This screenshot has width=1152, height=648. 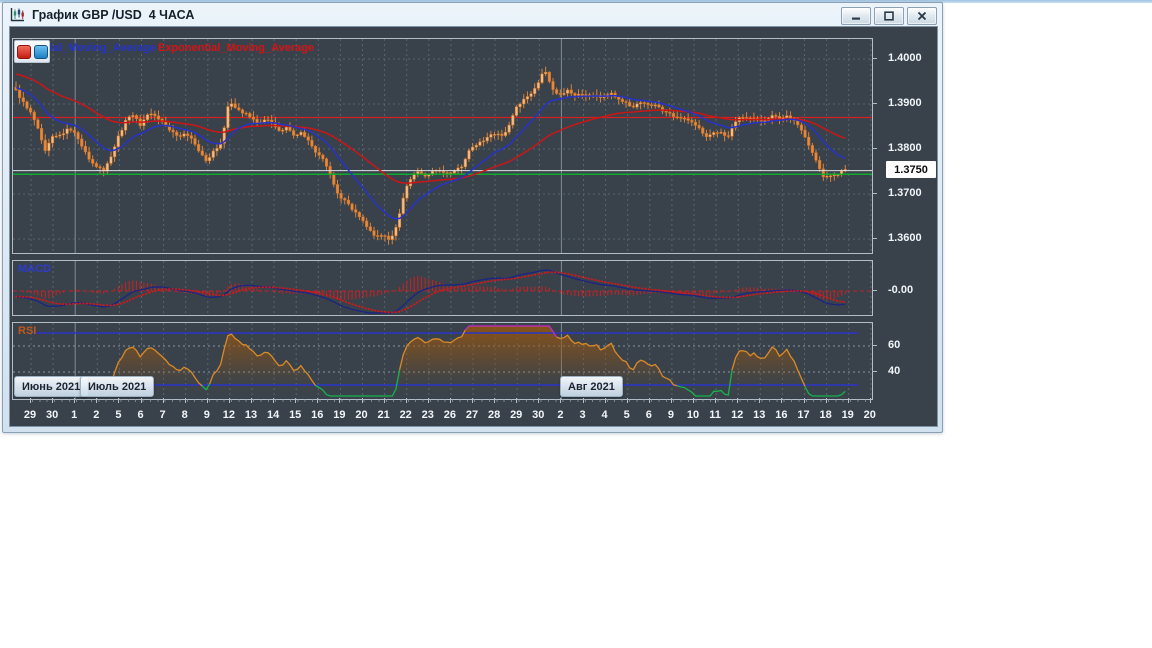 I want to click on maximize-button, so click(x=889, y=16).